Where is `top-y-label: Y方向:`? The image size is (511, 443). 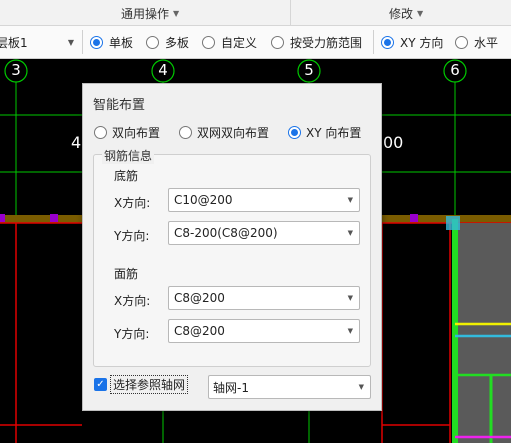
top-y-label: Y方向: is located at coordinates (132, 334).